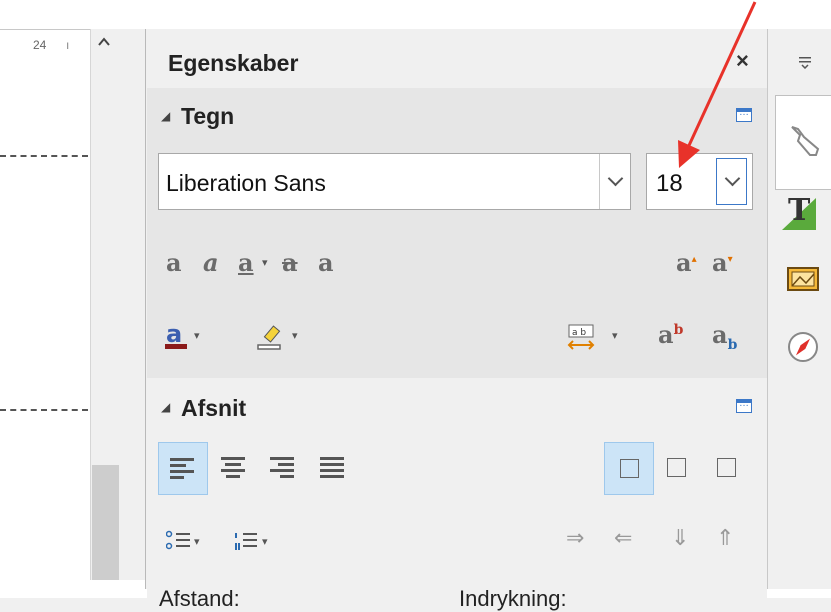 This screenshot has width=831, height=612. I want to click on panel-title: Egenskaber, so click(233, 63).